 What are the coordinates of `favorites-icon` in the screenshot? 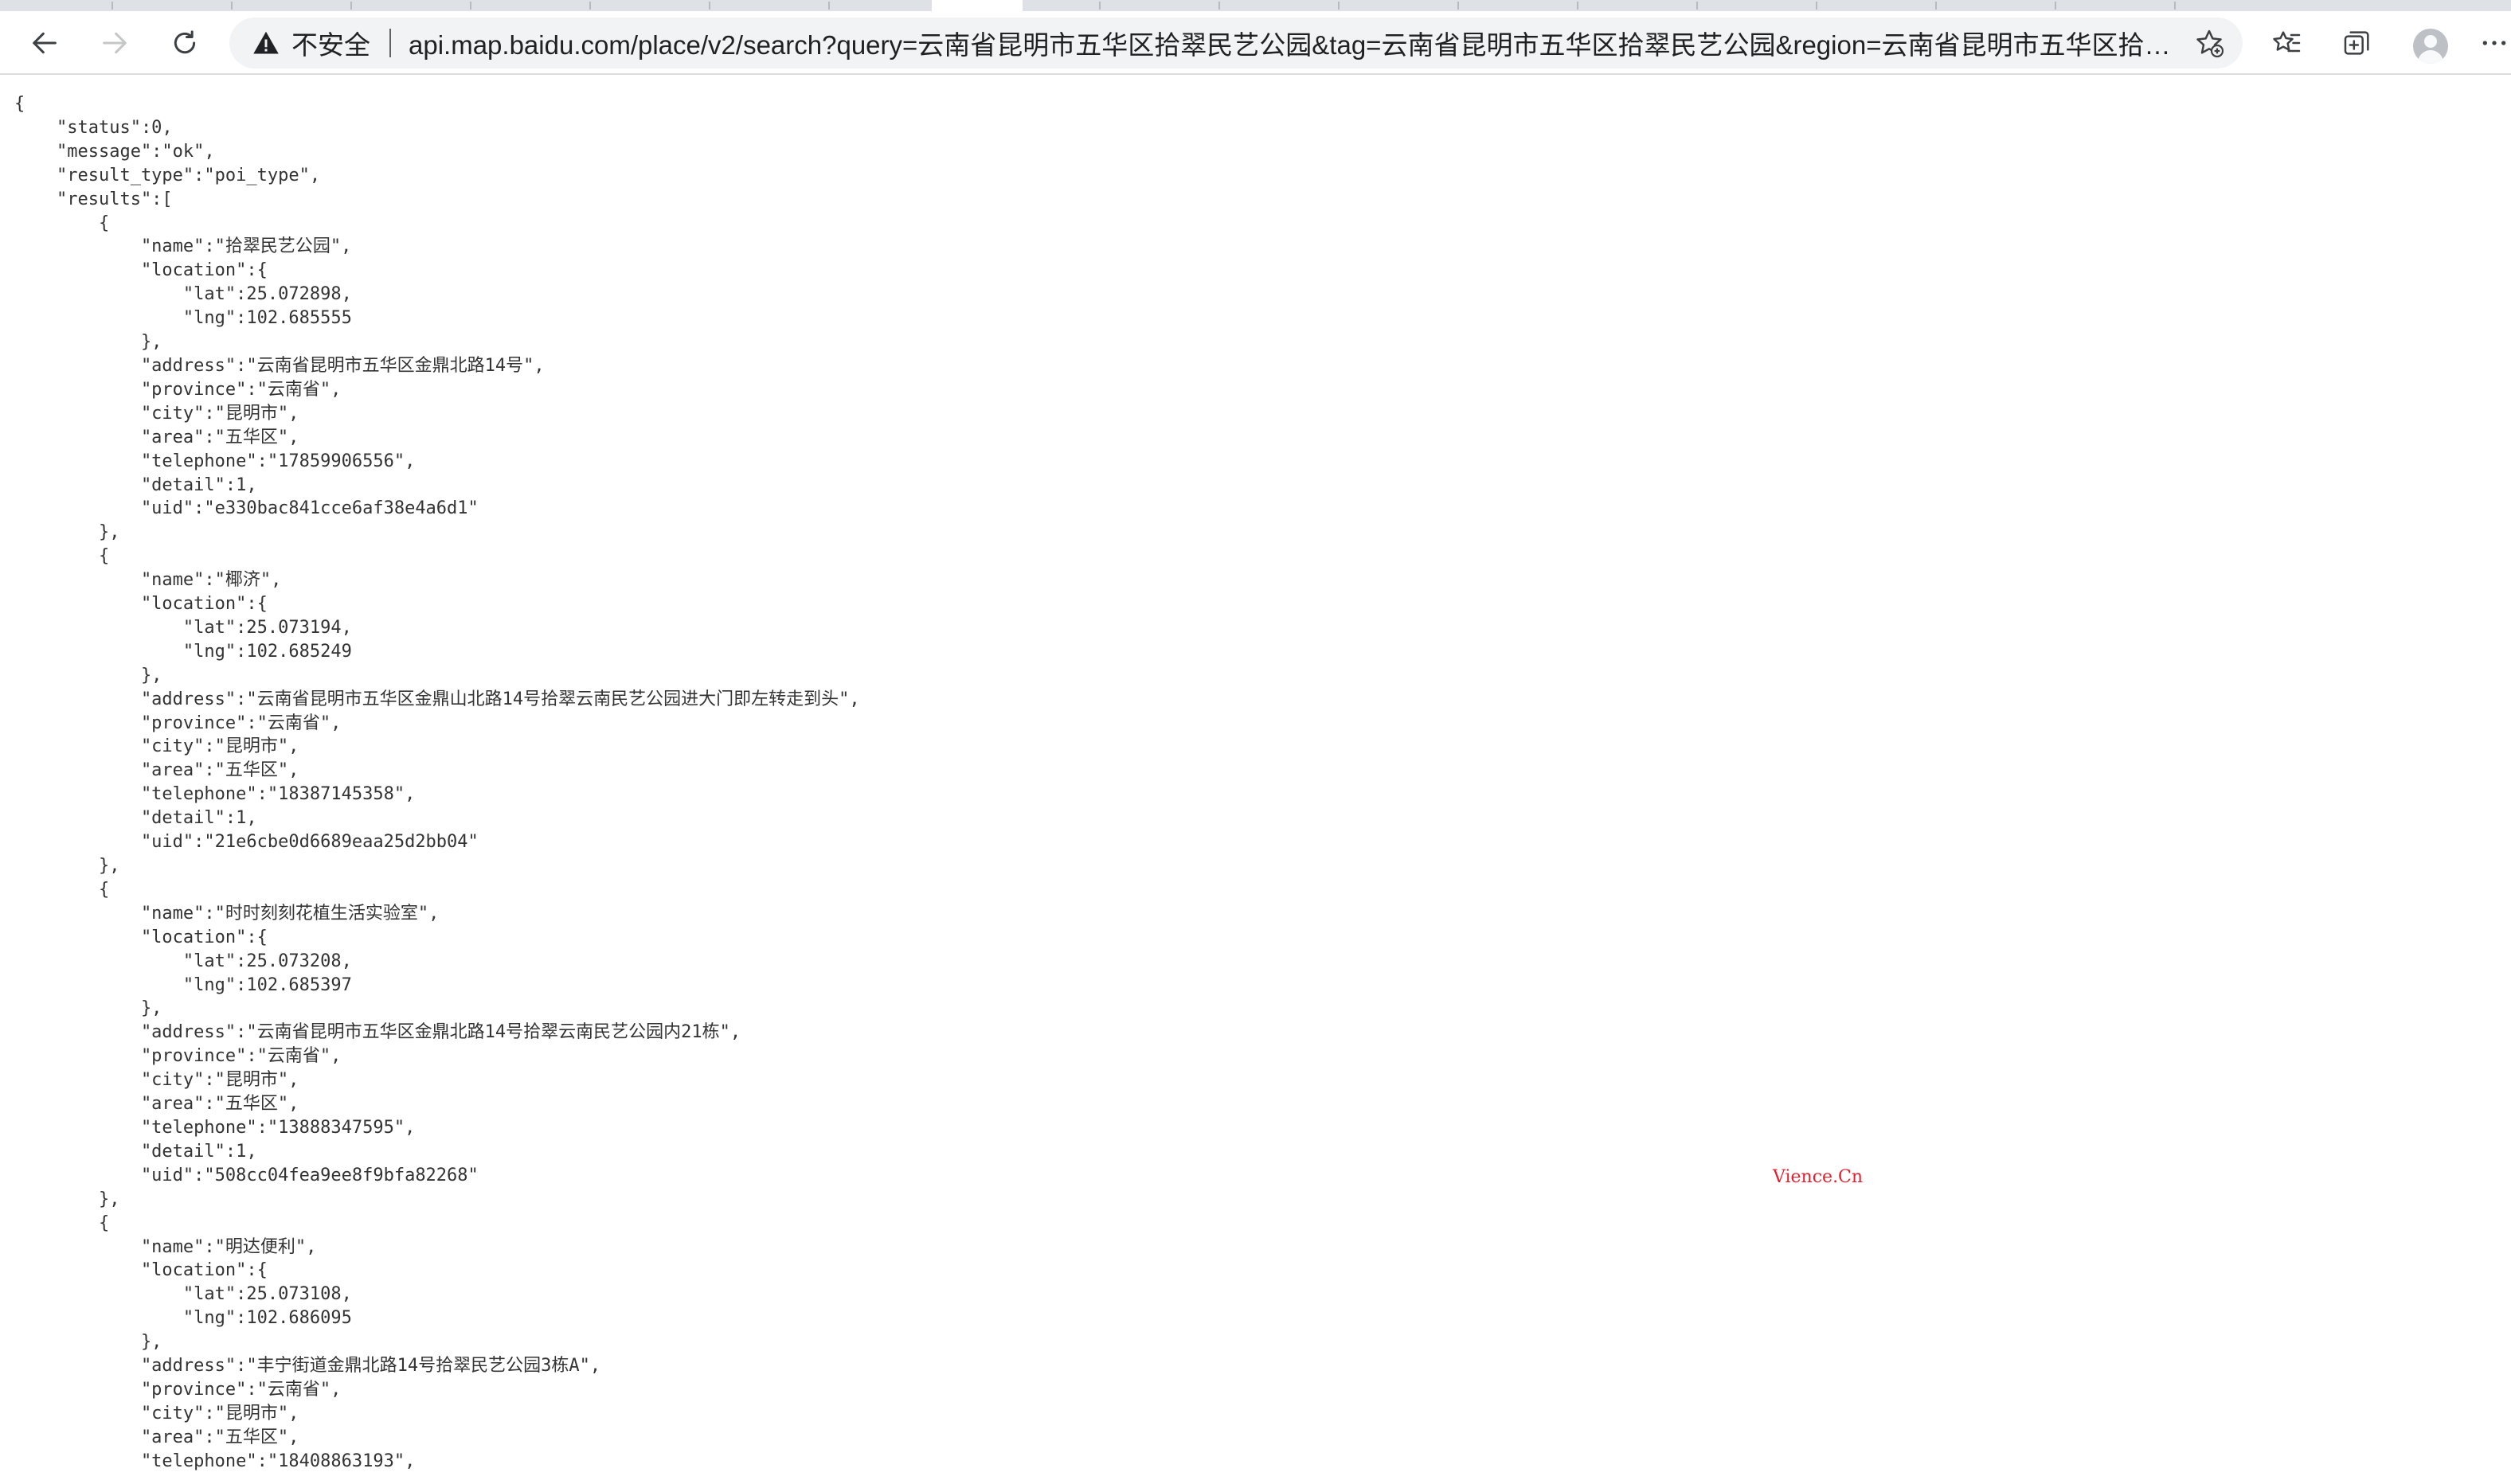 It's located at (2287, 42).